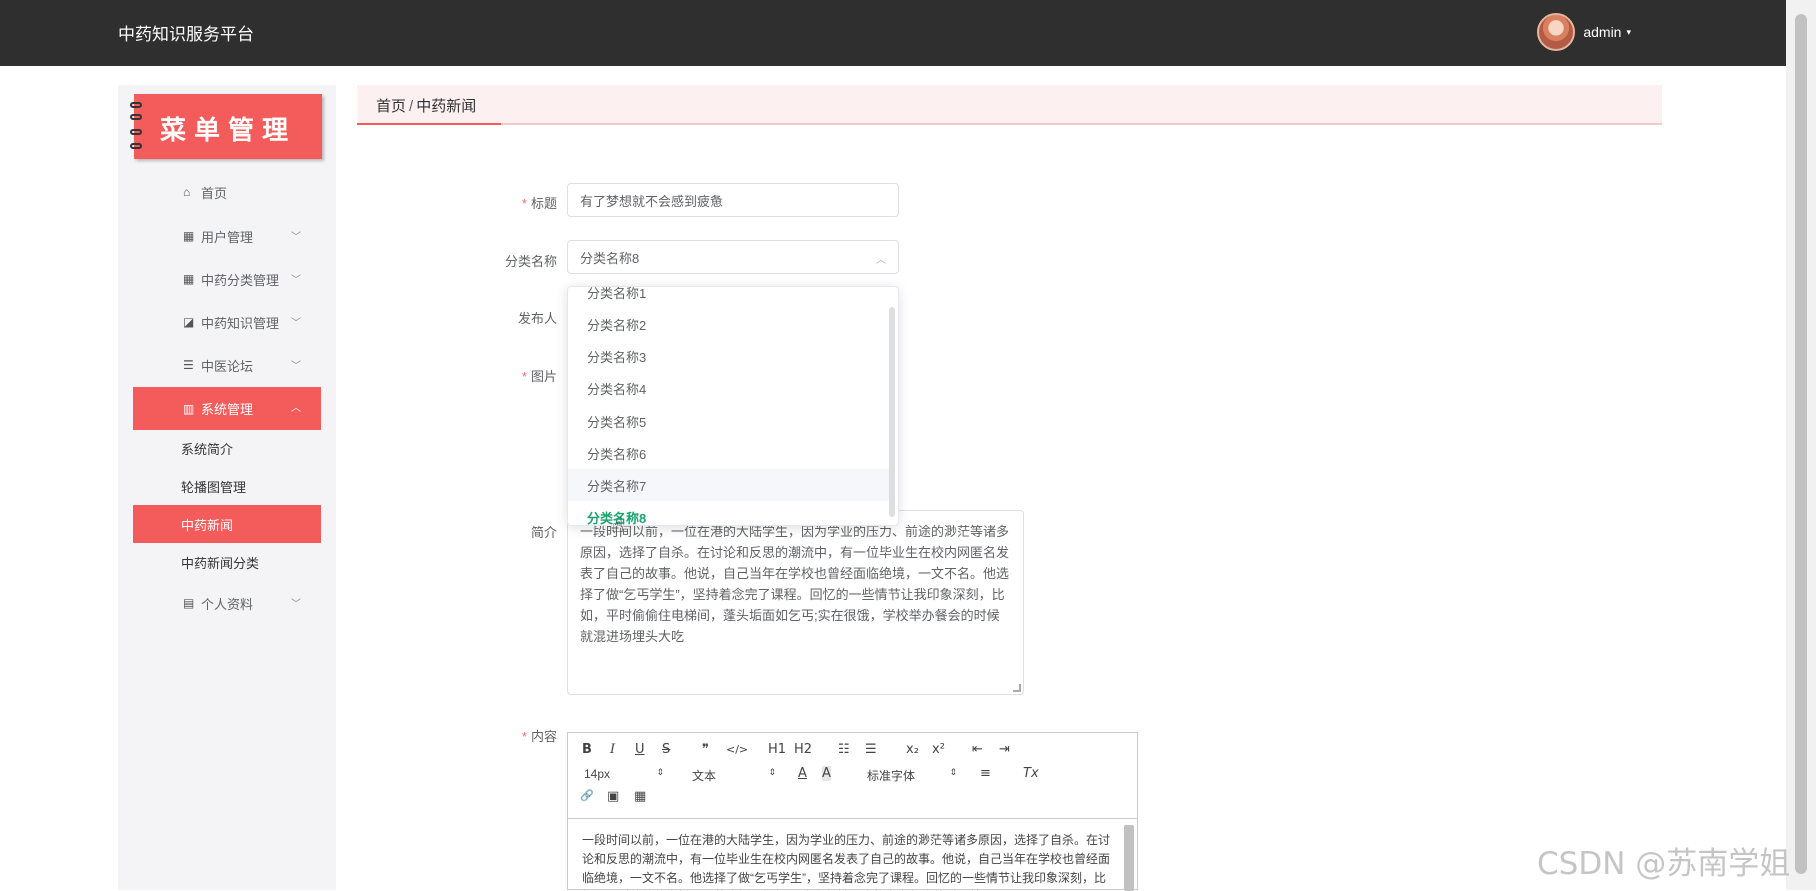  Describe the element at coordinates (891, 776) in the screenshot. I see `font-family-value: 标准字体` at that location.